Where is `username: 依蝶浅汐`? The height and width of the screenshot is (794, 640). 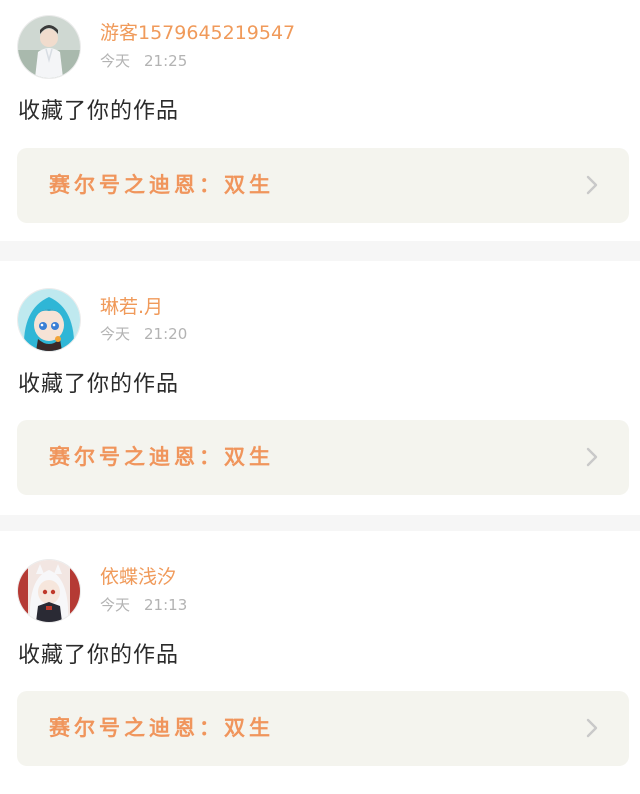 username: 依蝶浅汐 is located at coordinates (138, 577).